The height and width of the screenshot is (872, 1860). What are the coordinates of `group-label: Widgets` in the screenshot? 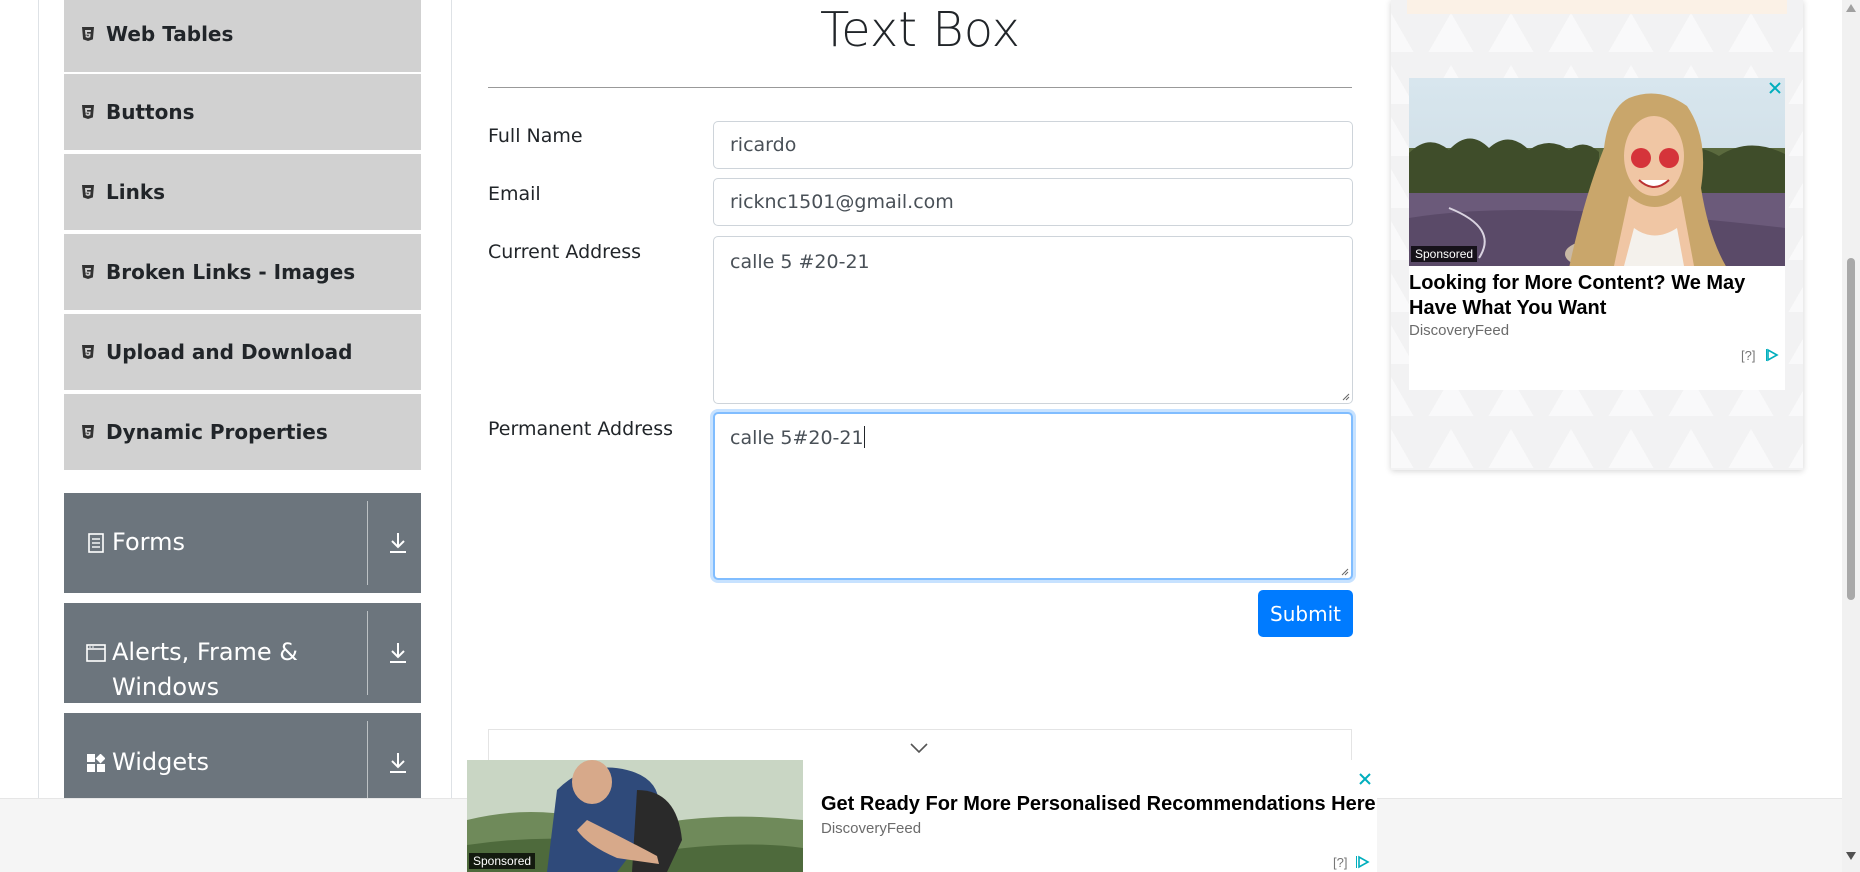 It's located at (161, 762).